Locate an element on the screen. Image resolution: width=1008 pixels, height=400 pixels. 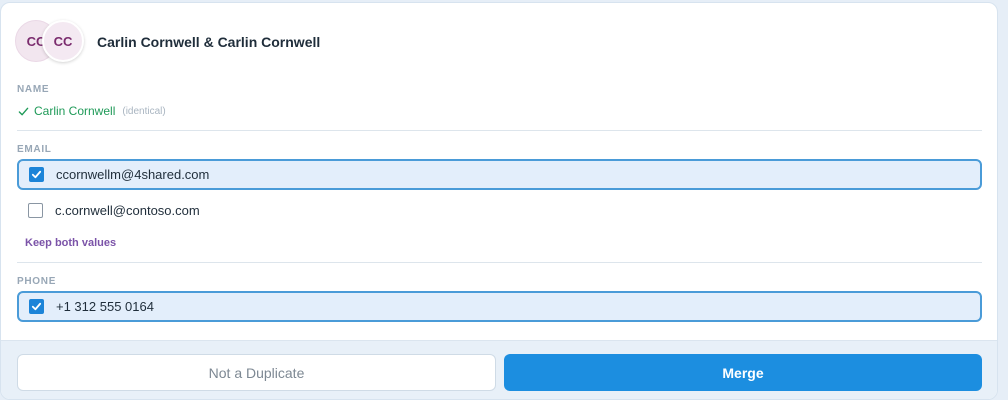
email-option-1: ccornwellm@4shared.com is located at coordinates (499, 174).